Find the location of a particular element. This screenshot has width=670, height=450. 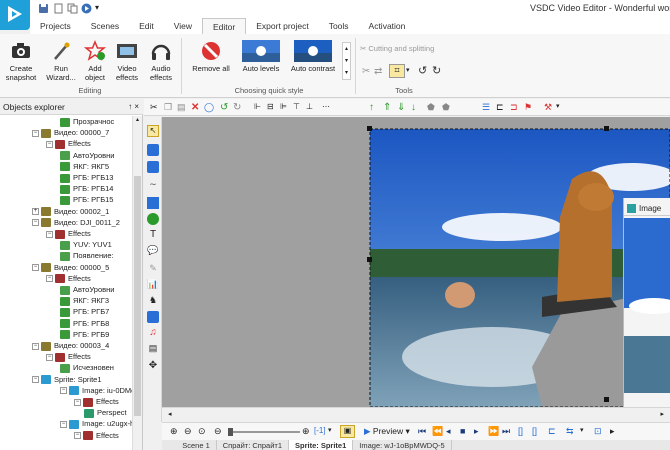

curve-tool-icon: ∼ is located at coordinates (153, 185).